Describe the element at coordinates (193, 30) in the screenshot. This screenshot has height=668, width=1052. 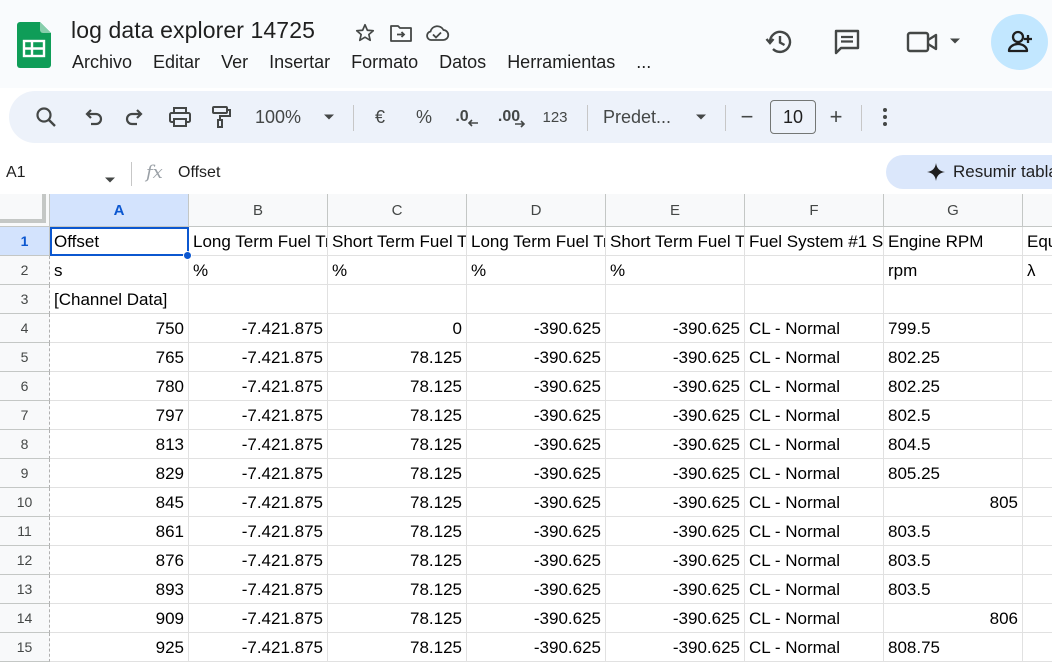
I see `document-title: log data explorer 14725` at that location.